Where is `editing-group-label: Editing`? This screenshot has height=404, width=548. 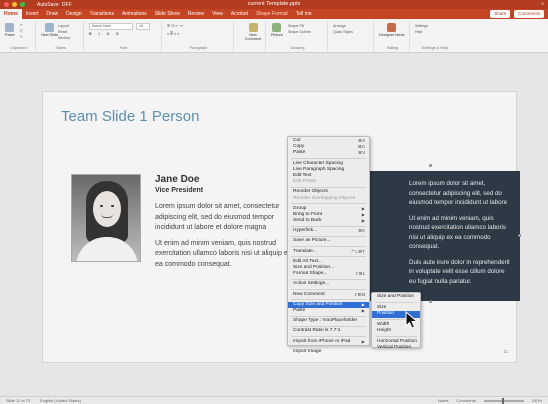
editing-group-label: Editing is located at coordinates (392, 48).